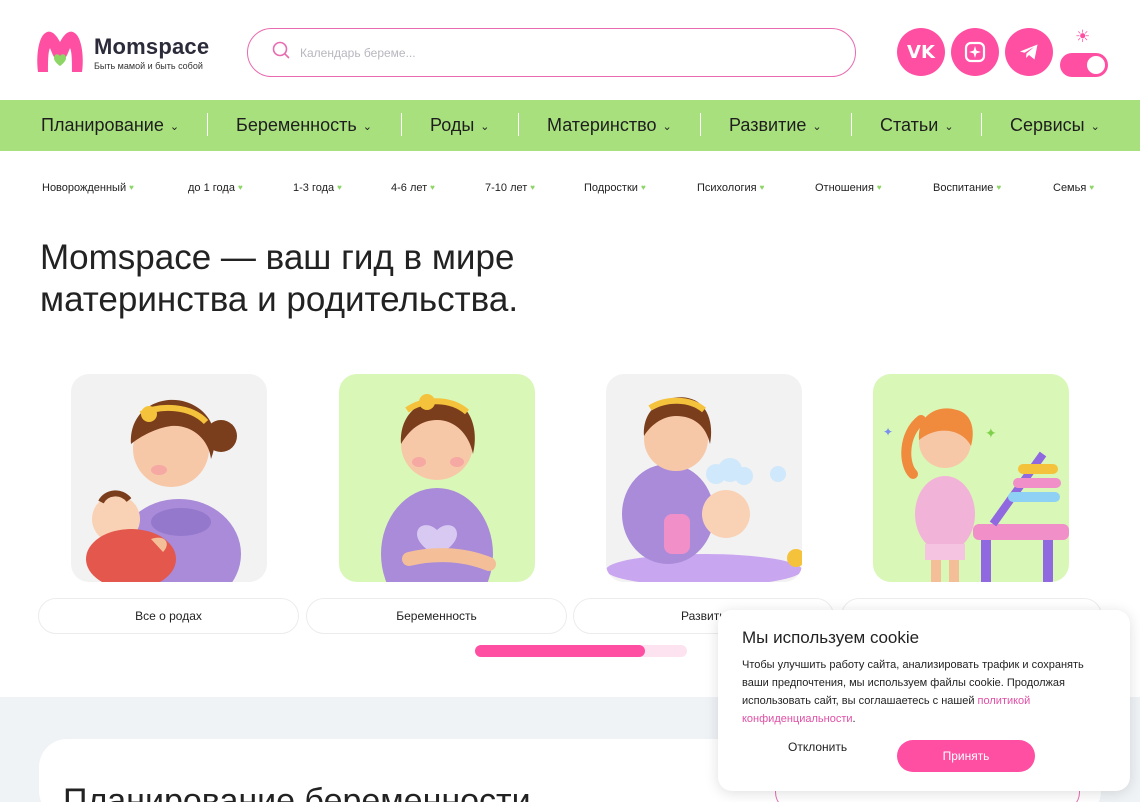 This screenshot has height=802, width=1140. Describe the element at coordinates (297, 792) in the screenshot. I see `section-title: Планирование беременности` at that location.